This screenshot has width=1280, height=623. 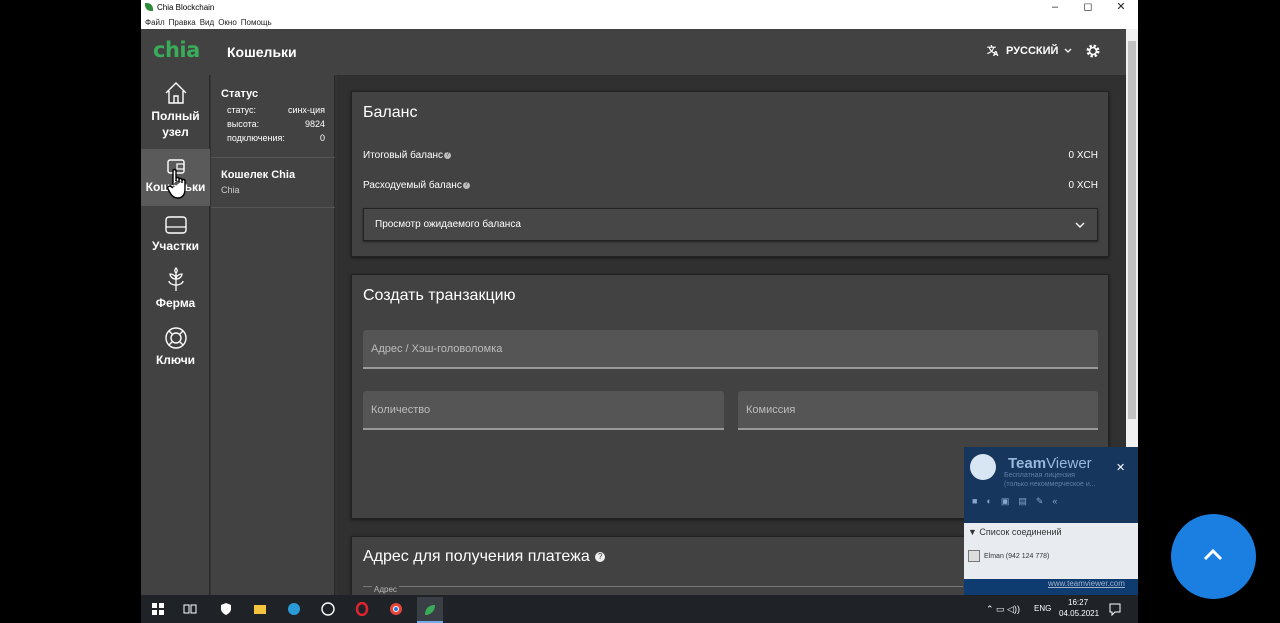 I want to click on menu-edit: Правка, so click(x=182, y=22).